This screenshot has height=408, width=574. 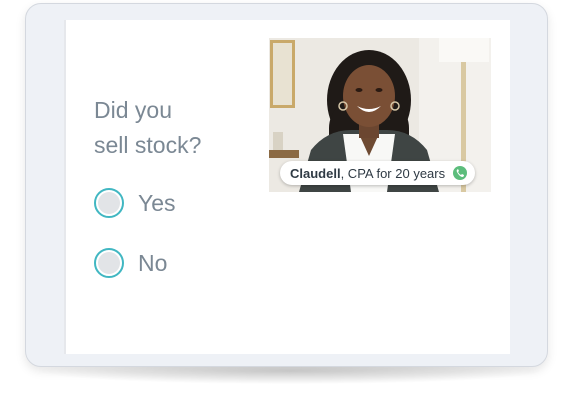 I want to click on option-no: No, so click(x=130, y=263).